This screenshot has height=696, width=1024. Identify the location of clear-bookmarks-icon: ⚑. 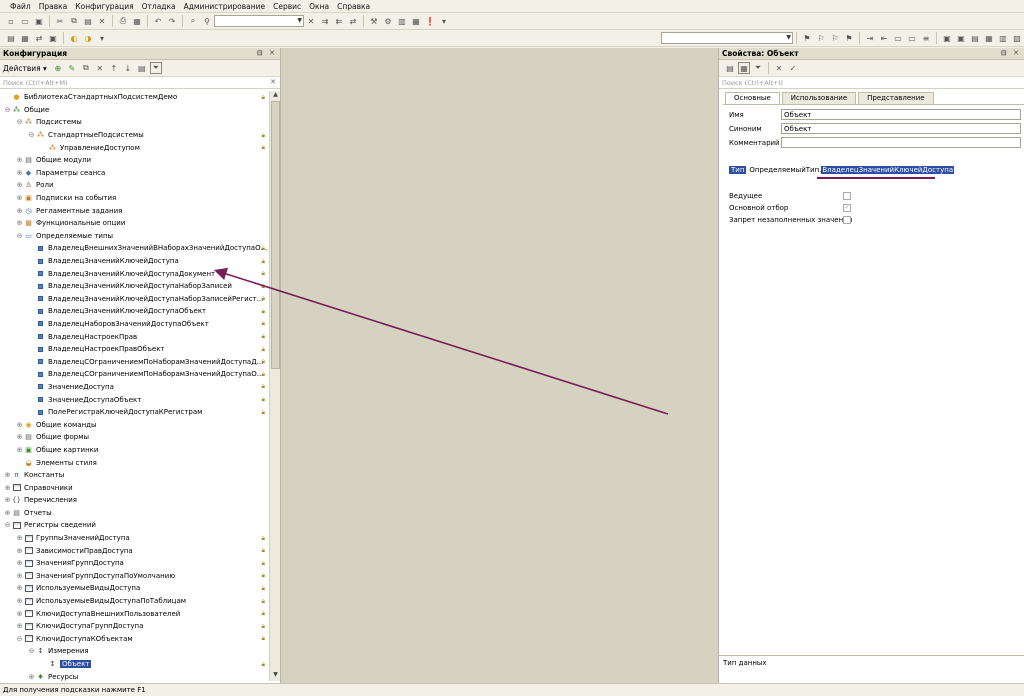
(849, 38).